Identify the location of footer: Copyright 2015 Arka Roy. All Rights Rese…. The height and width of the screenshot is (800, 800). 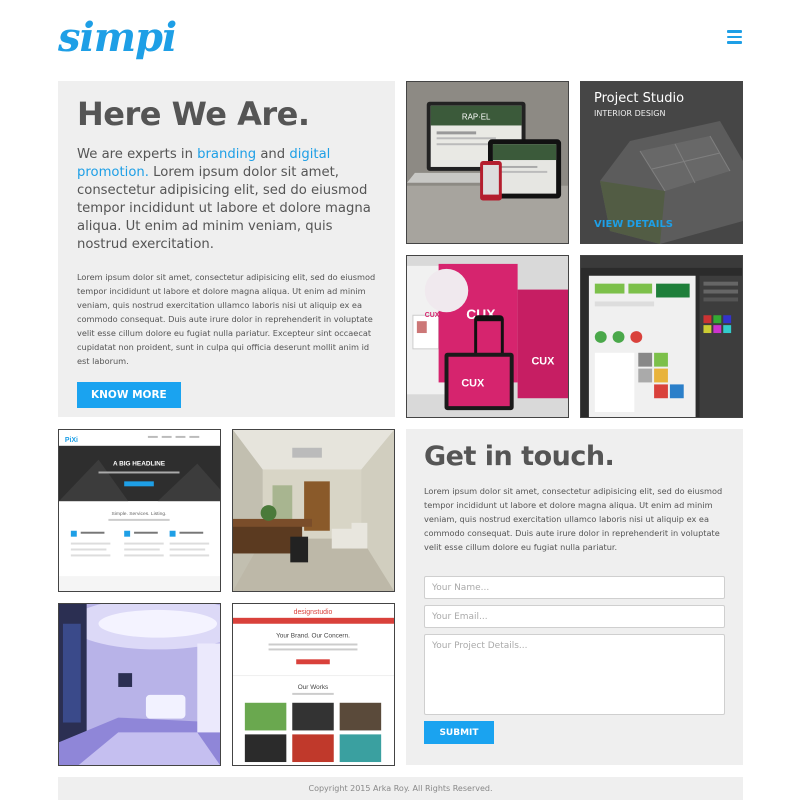
(400, 788).